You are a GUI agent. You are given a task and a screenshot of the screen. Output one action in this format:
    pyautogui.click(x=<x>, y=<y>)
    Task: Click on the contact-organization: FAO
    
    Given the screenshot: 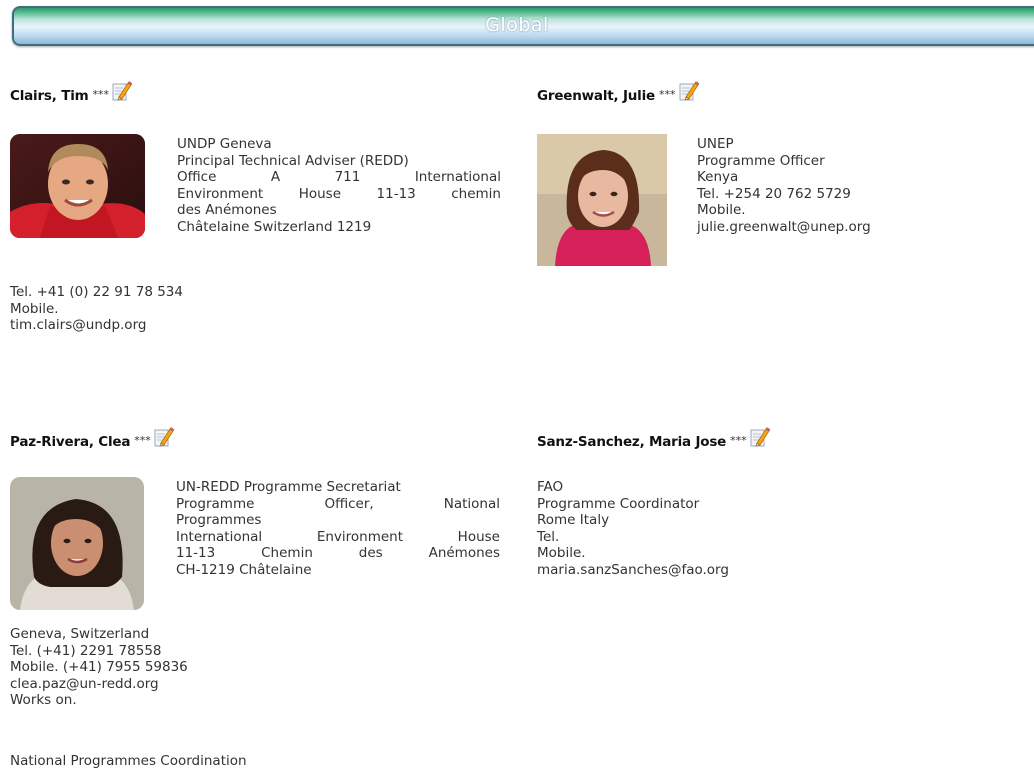 What is the action you would take?
    pyautogui.click(x=550, y=487)
    